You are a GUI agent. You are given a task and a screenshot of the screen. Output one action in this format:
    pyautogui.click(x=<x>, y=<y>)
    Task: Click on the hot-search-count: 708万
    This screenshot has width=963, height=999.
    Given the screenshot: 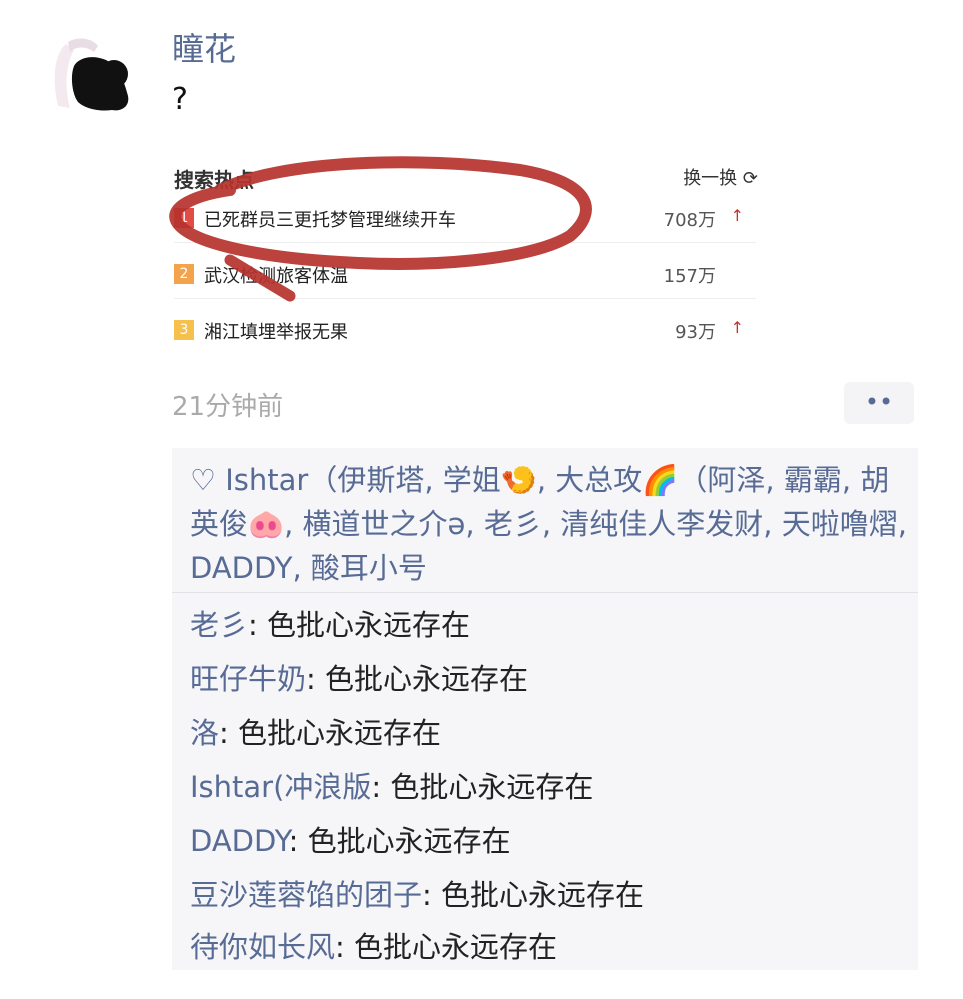 What is the action you would take?
    pyautogui.click(x=689, y=220)
    